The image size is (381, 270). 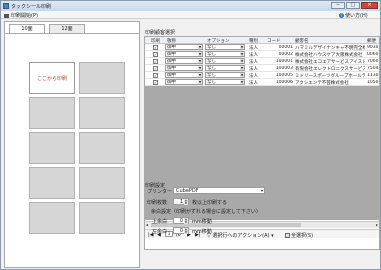 I want to click on window-title: タックシール印刷, so click(x=31, y=7).